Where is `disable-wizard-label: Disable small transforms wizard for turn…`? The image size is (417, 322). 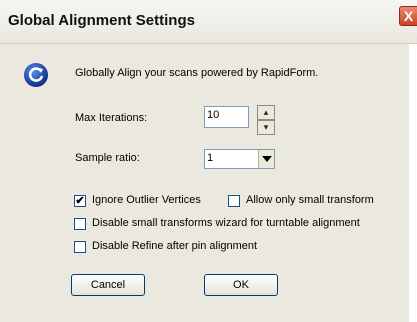
disable-wizard-label: Disable small transforms wizard for turn… is located at coordinates (226, 223).